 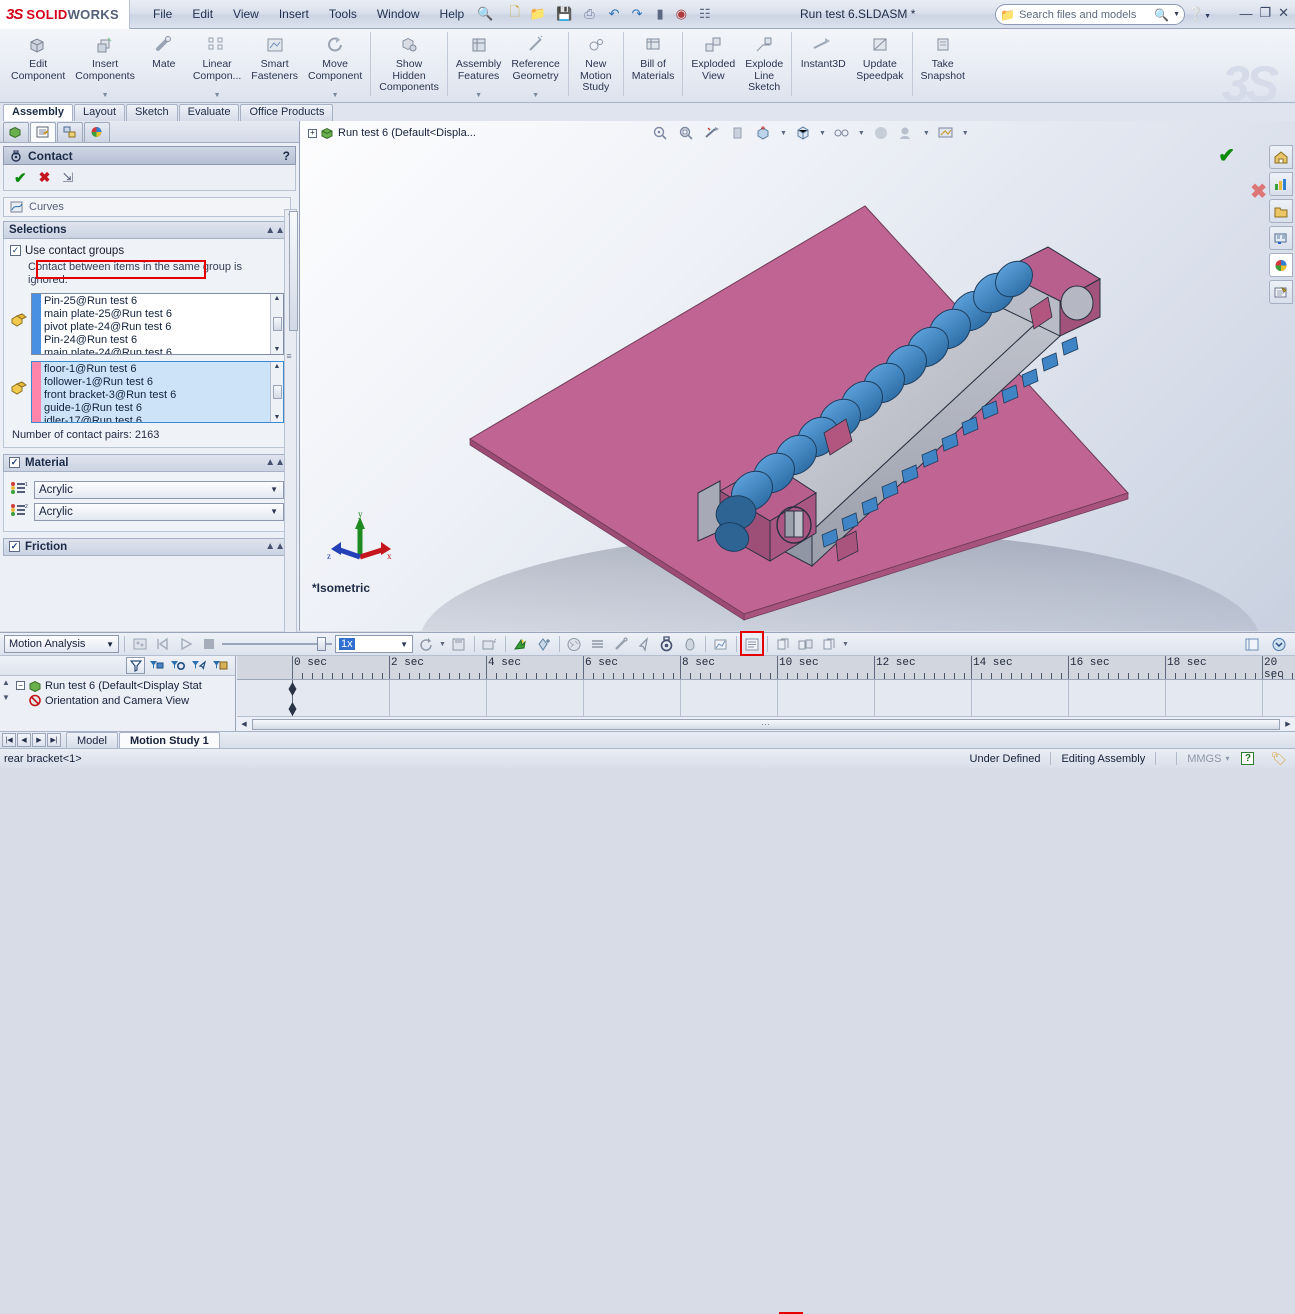 I want to click on spring-icon, so click(x=544, y=644).